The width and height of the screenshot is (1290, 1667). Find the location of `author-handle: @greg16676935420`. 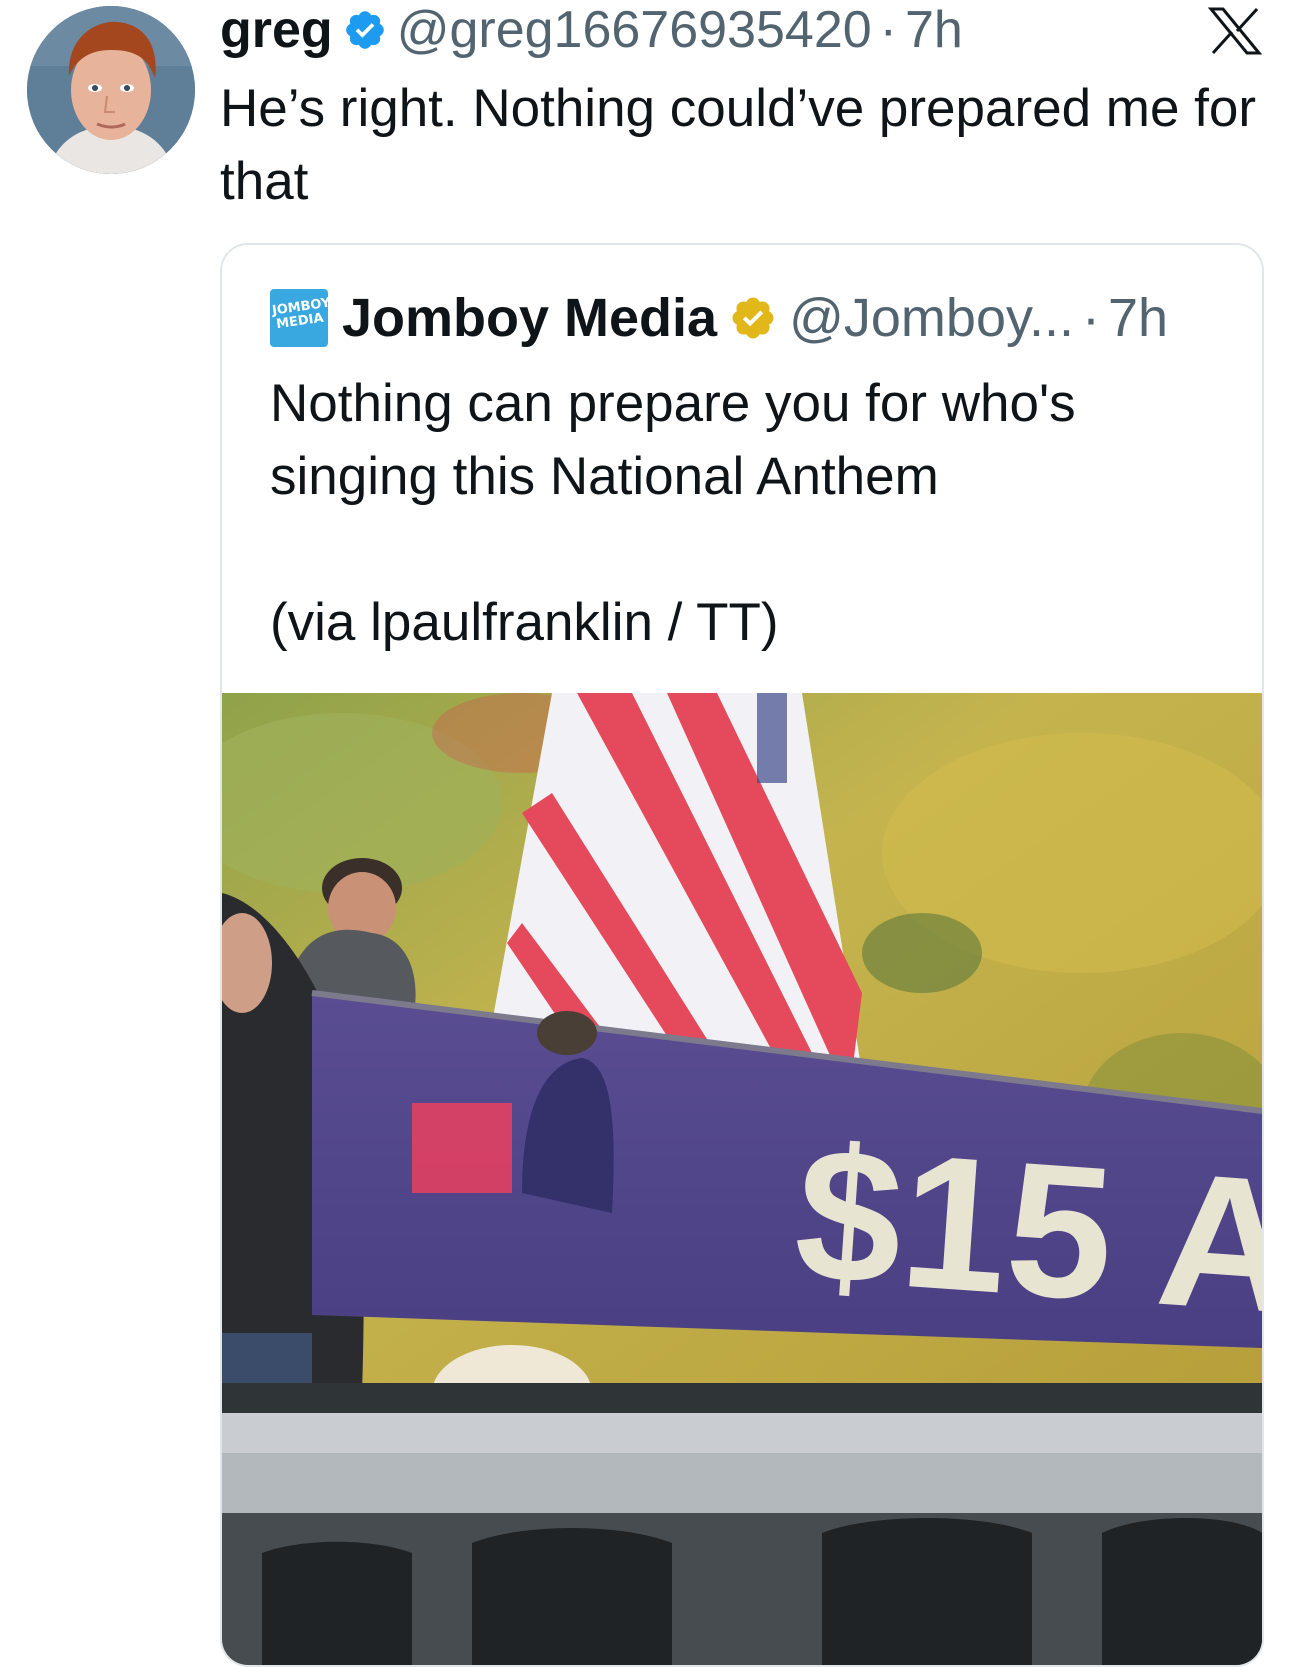

author-handle: @greg16676935420 is located at coordinates (634, 30).